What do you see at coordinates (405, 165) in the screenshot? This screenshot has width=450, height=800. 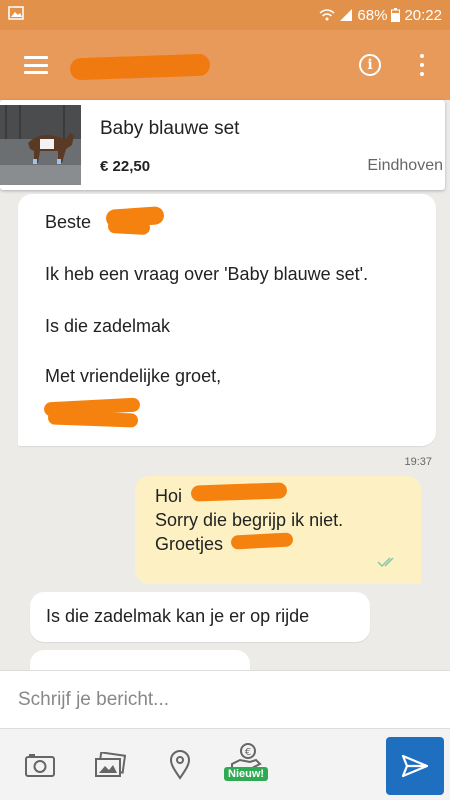 I see `listing-location: Eindhoven` at bounding box center [405, 165].